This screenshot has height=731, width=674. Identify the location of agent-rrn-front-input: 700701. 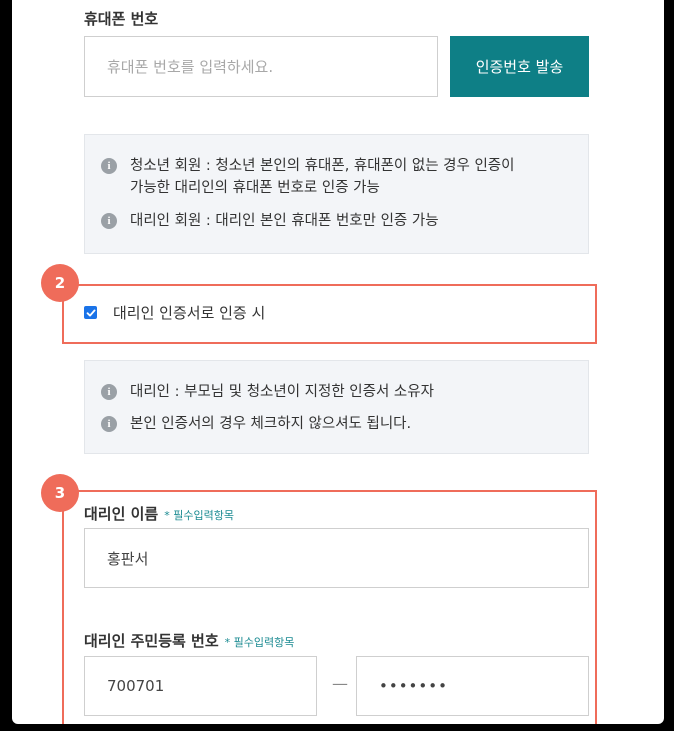
(200, 686).